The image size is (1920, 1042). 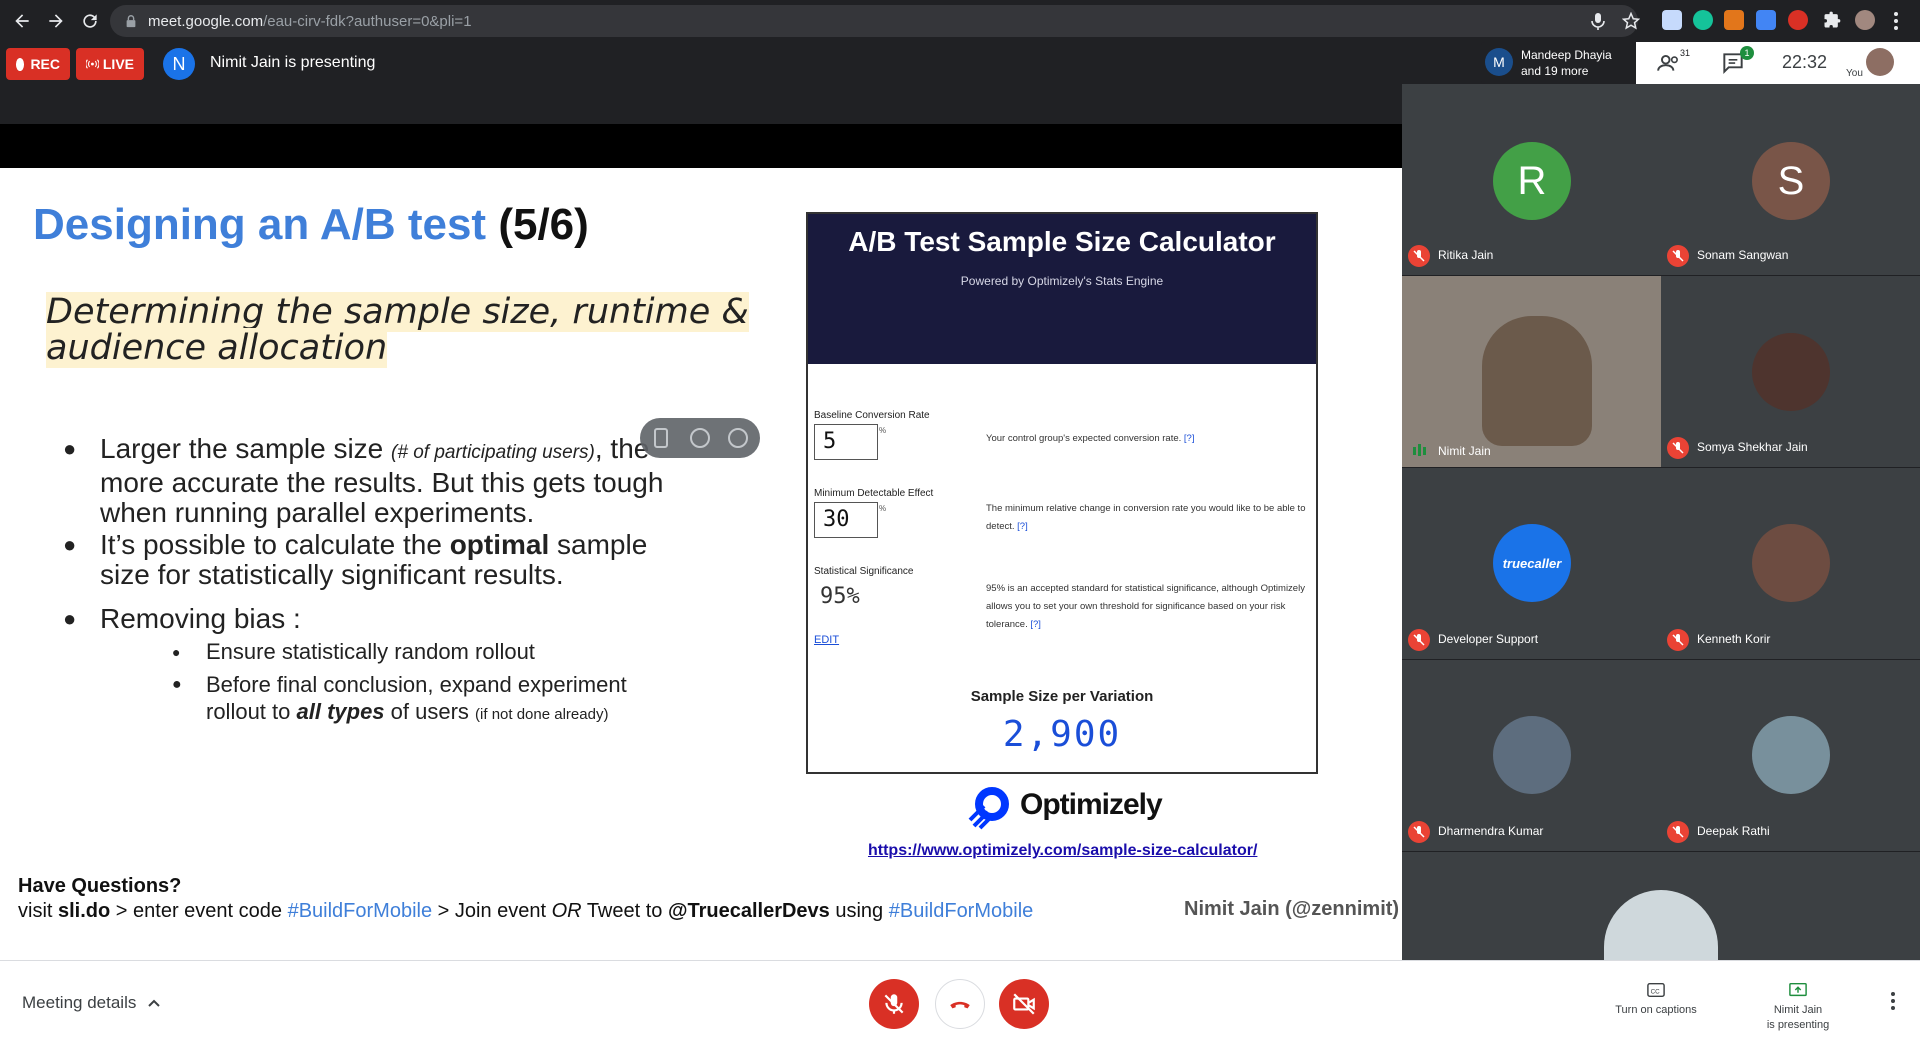 I want to click on captions-button: CC Turn on captions, so click(x=1656, y=999).